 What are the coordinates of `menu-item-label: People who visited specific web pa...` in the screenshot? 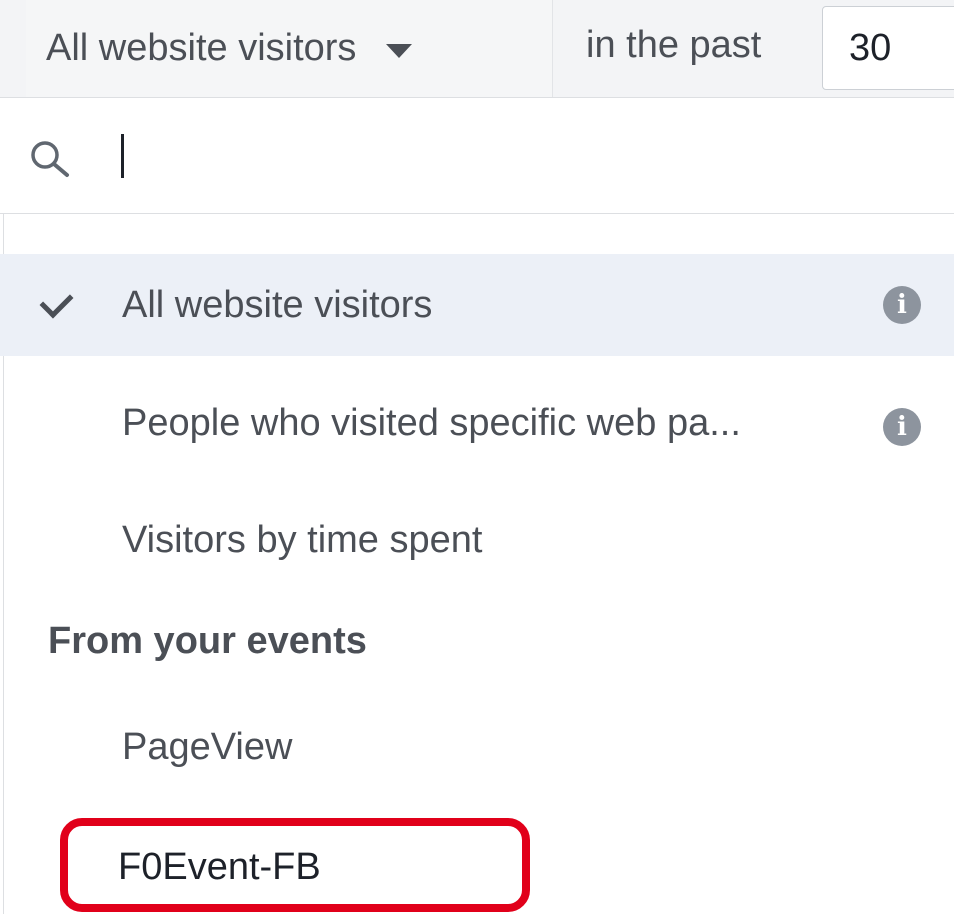 It's located at (431, 423).